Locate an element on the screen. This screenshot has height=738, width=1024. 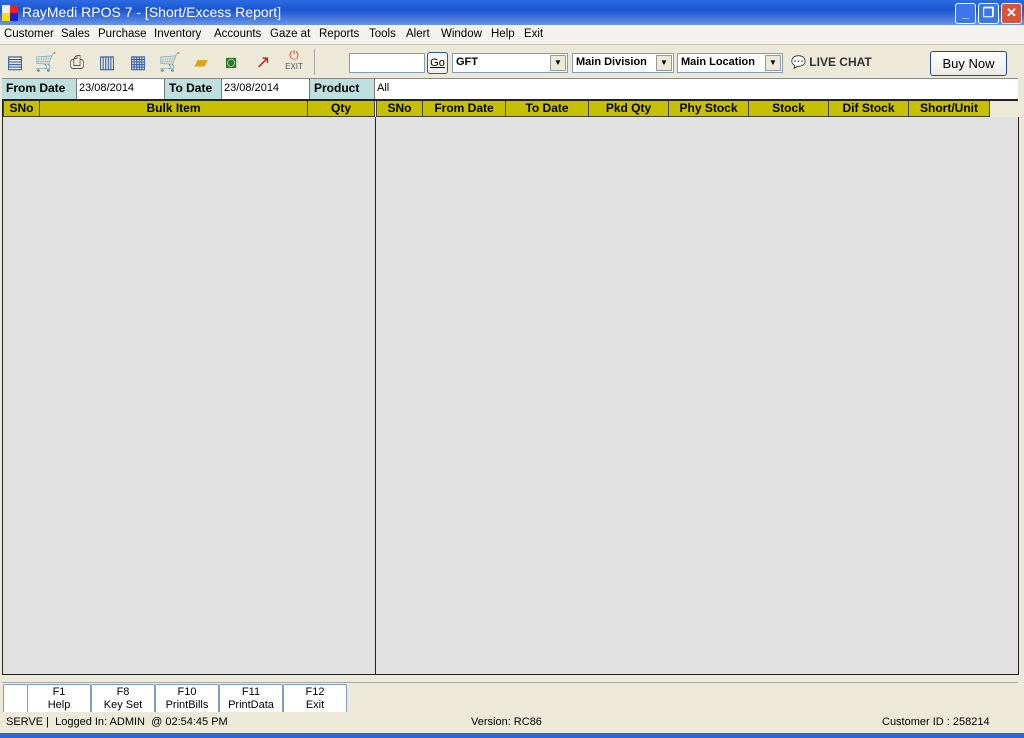
division-select: Main Division ▼ is located at coordinates (623, 63).